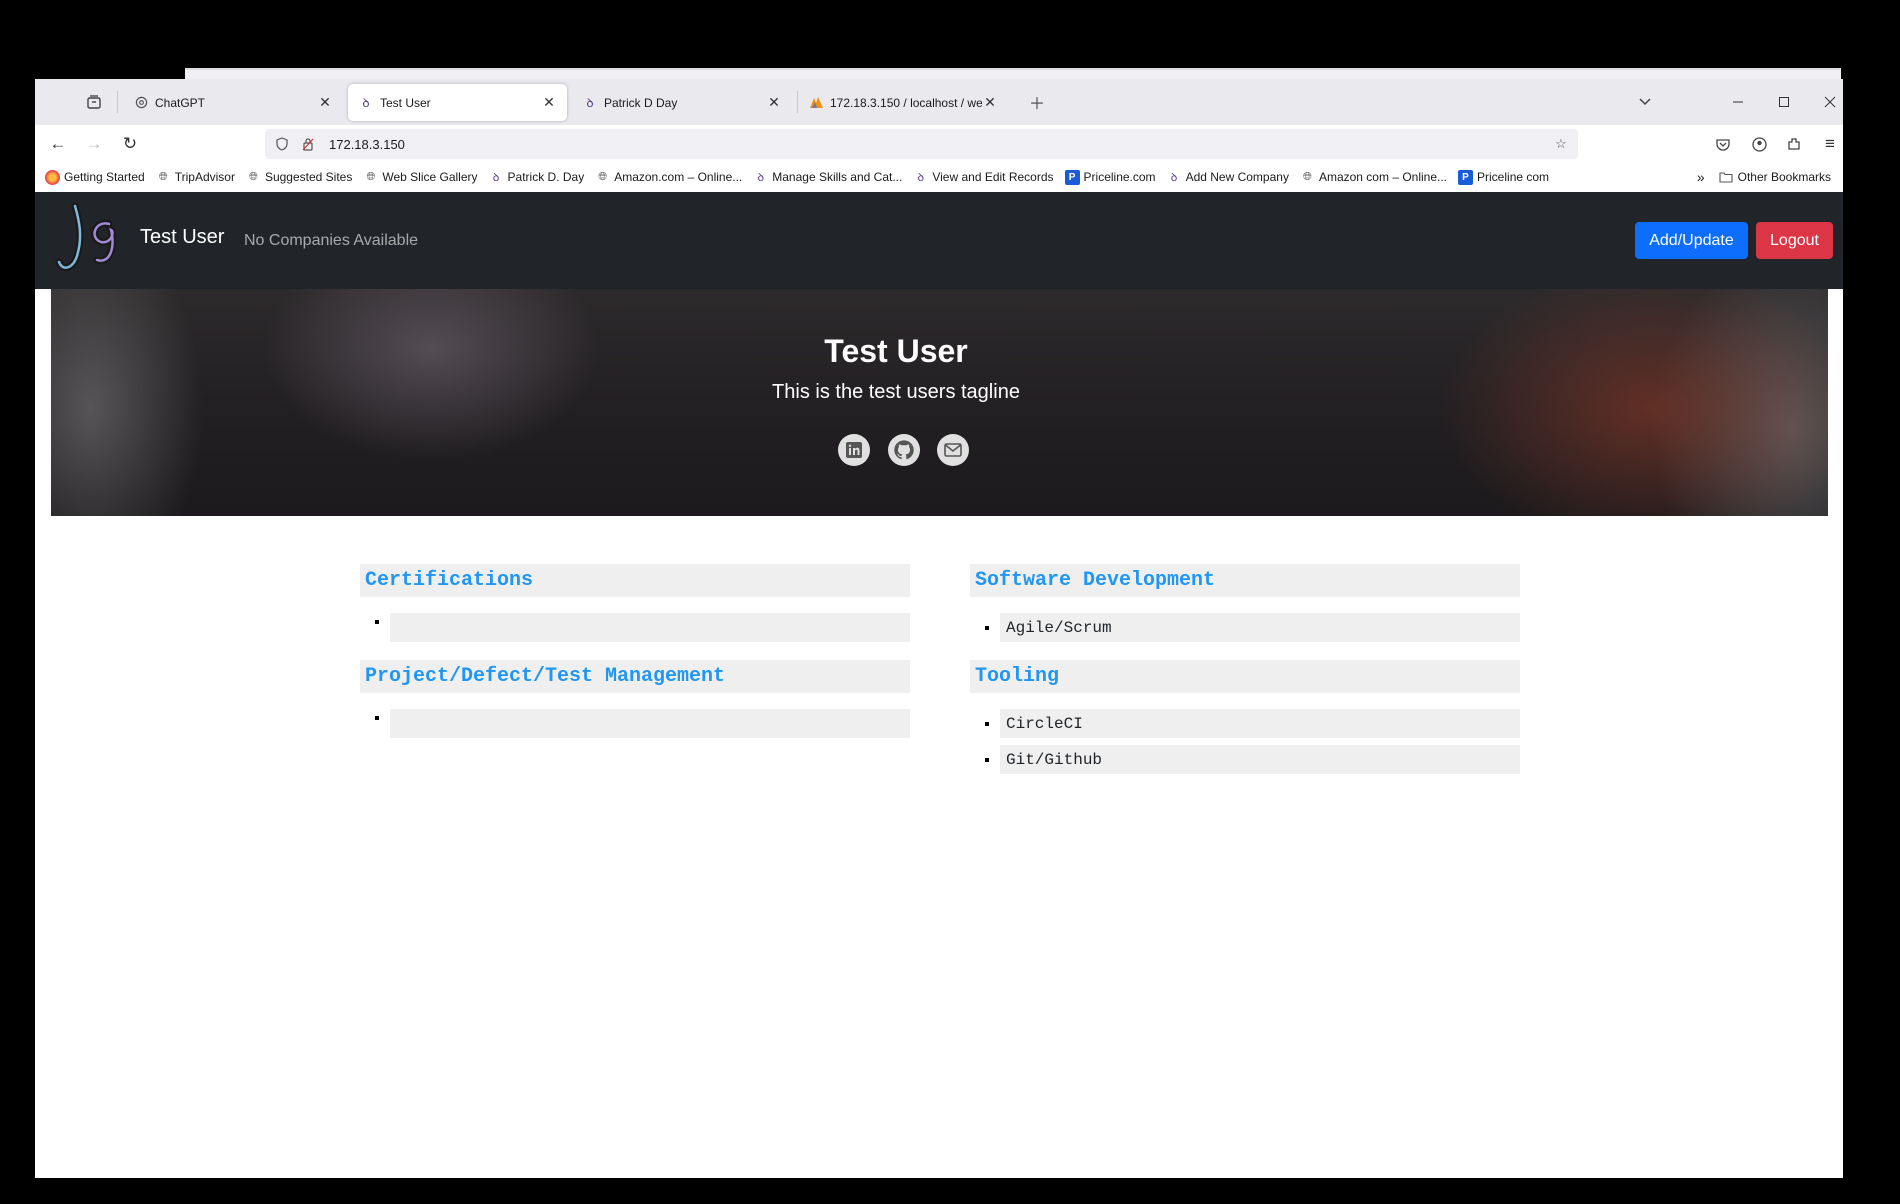 This screenshot has width=1900, height=1204. I want to click on companies-dropdown: No Companies Available, so click(331, 241).